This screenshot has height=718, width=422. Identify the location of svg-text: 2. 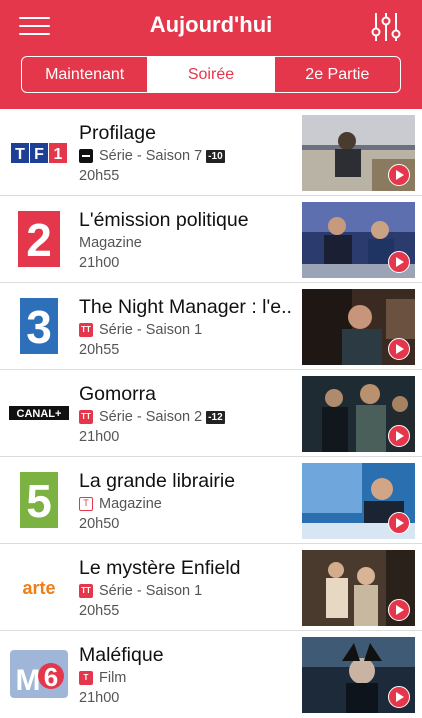
(39, 240).